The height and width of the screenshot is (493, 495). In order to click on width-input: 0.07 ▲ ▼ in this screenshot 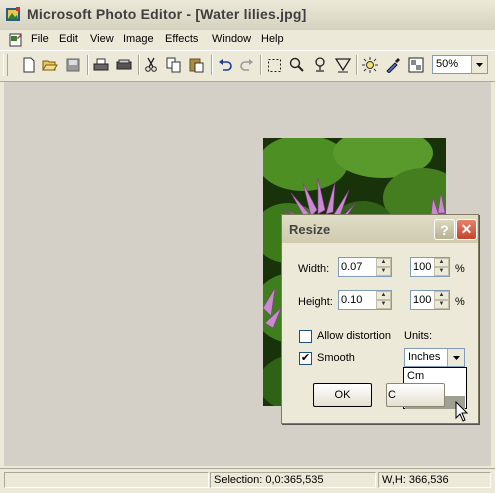, I will do `click(365, 267)`.